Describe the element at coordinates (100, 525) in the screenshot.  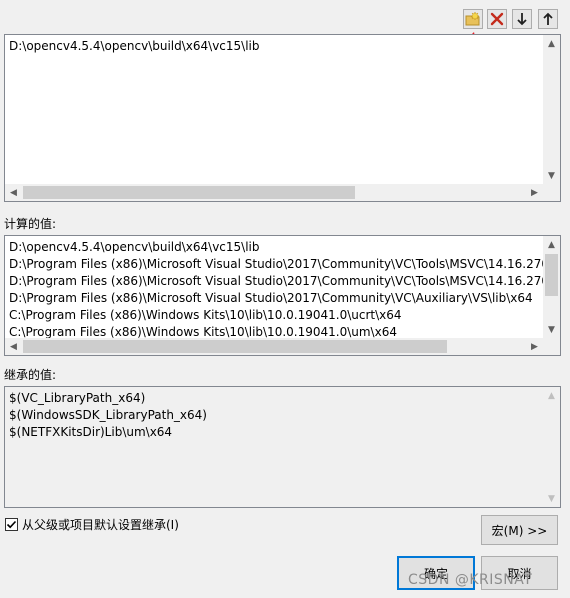
I see `inherit-checkbox-label: 从父级或项目默认设置继承(I)` at that location.